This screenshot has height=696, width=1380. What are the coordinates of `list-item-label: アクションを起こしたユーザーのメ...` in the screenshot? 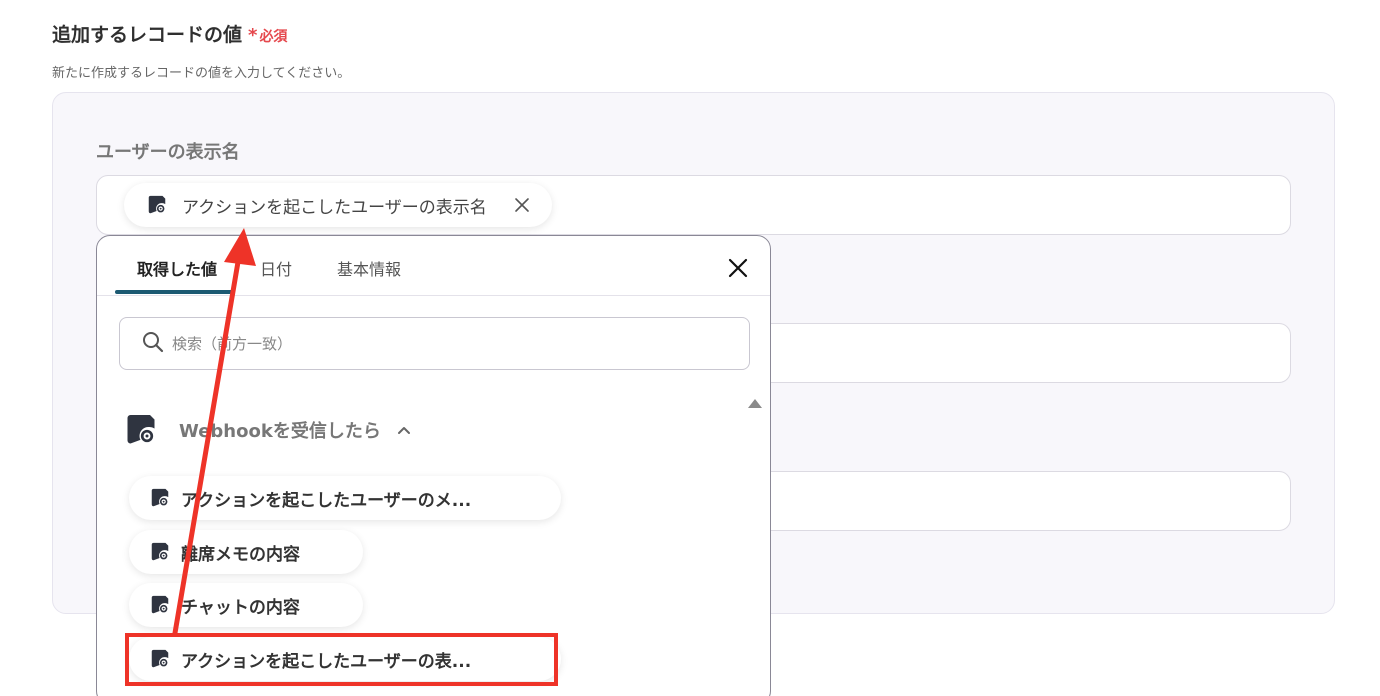 It's located at (326, 500).